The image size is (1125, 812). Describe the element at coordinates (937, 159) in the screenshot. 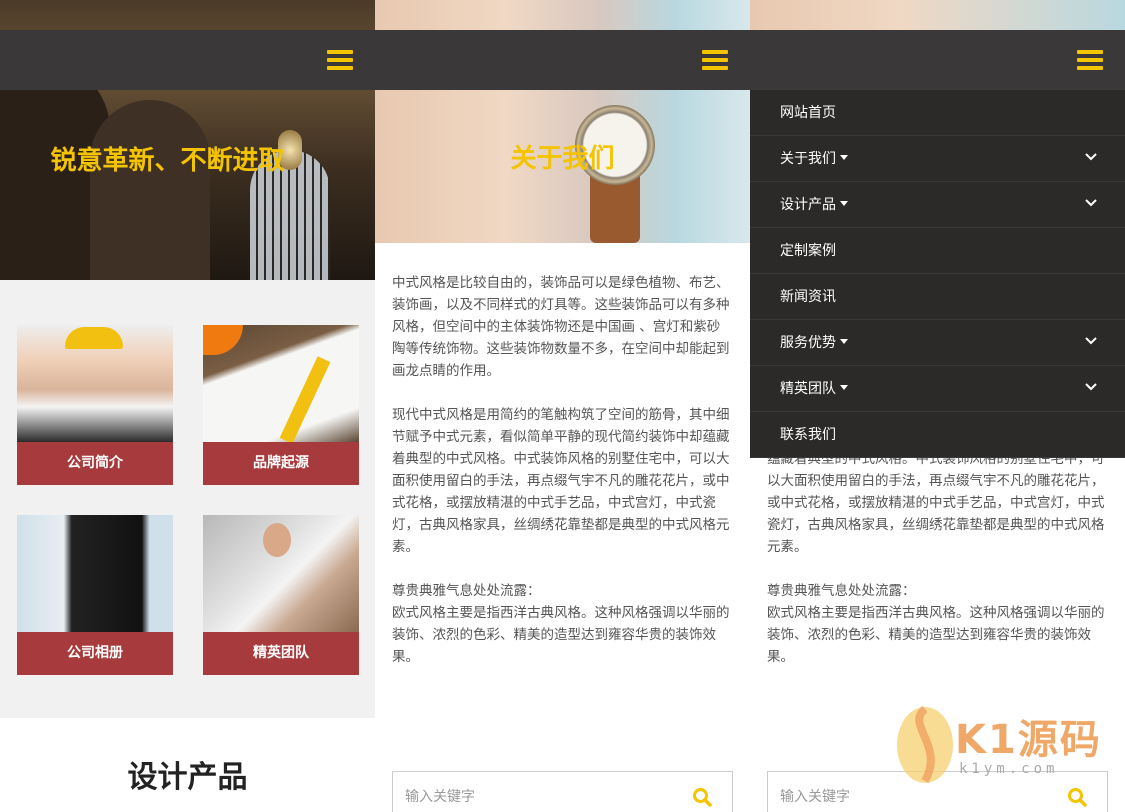

I see `menu-item: 关于我们` at that location.